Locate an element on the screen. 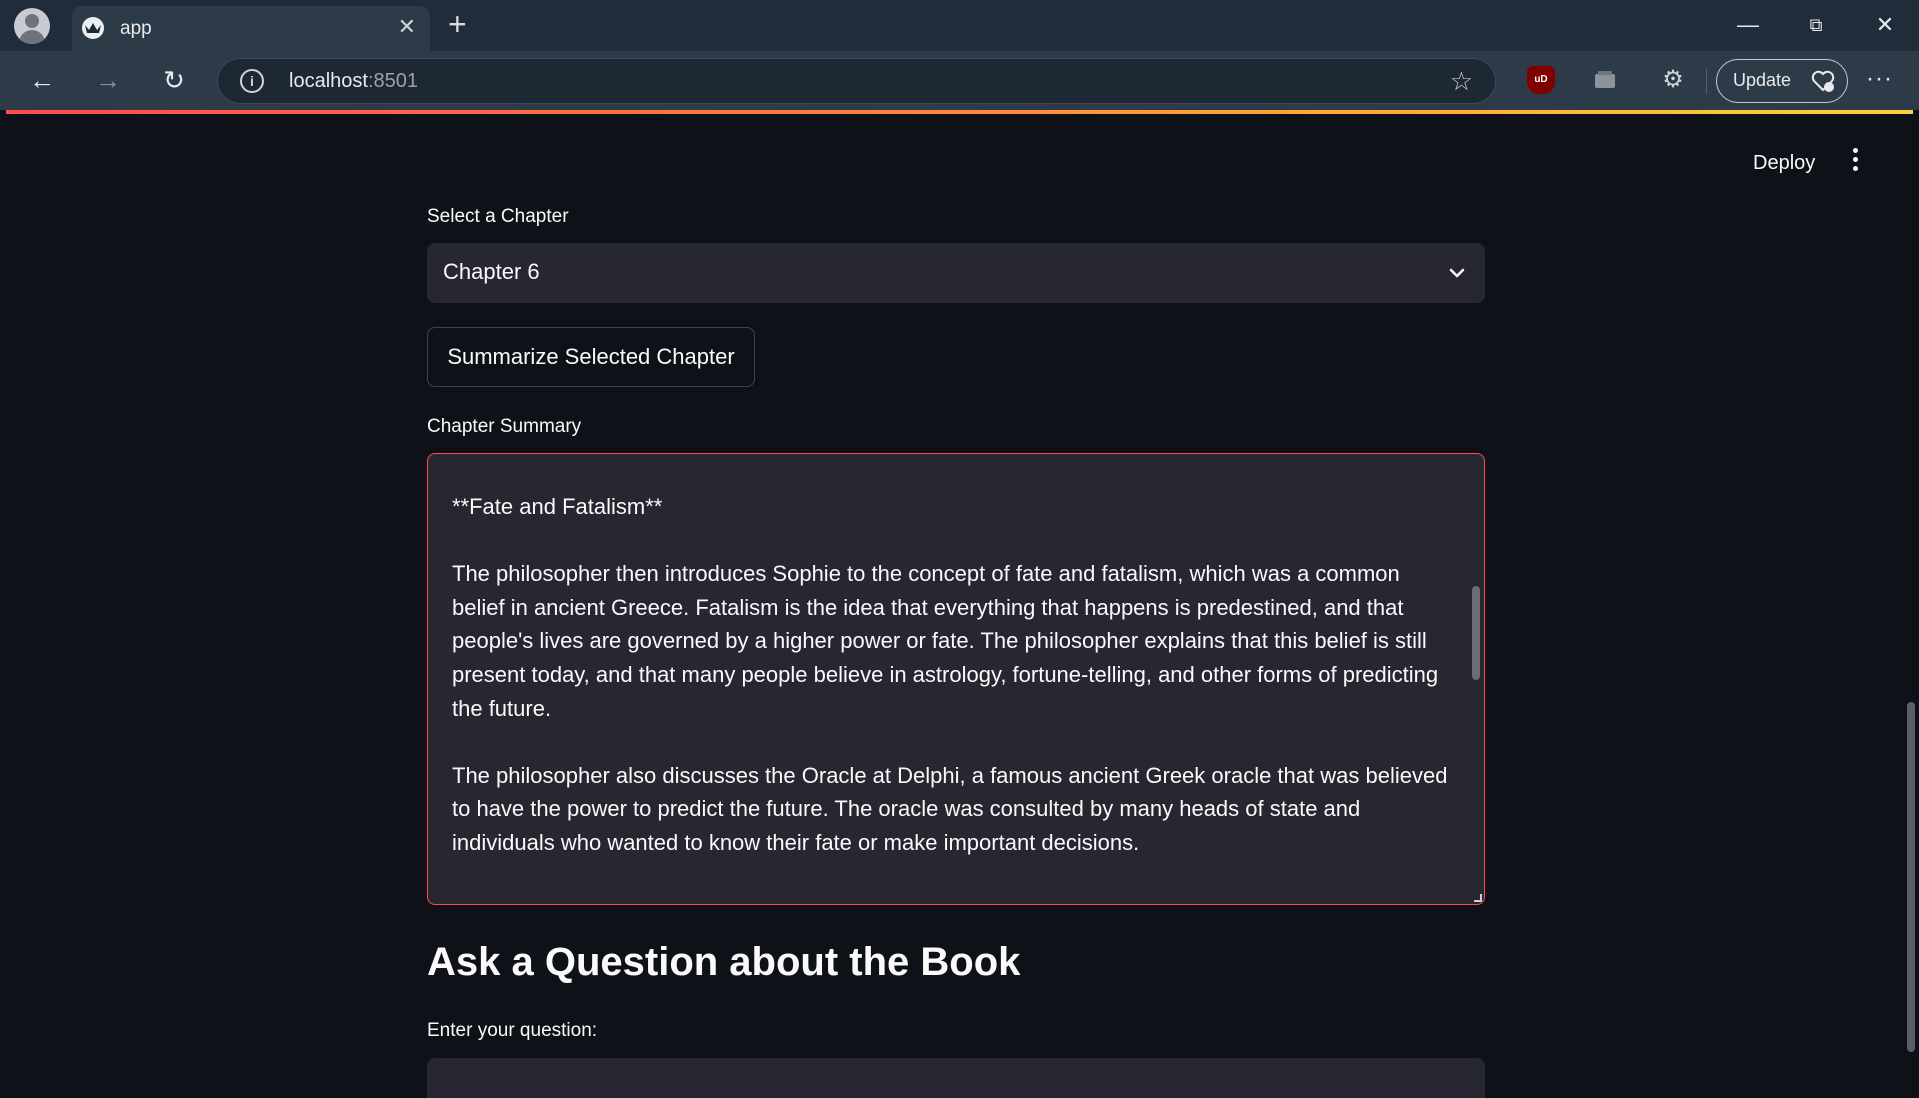  close-tab-icon: ✕ is located at coordinates (407, 27).